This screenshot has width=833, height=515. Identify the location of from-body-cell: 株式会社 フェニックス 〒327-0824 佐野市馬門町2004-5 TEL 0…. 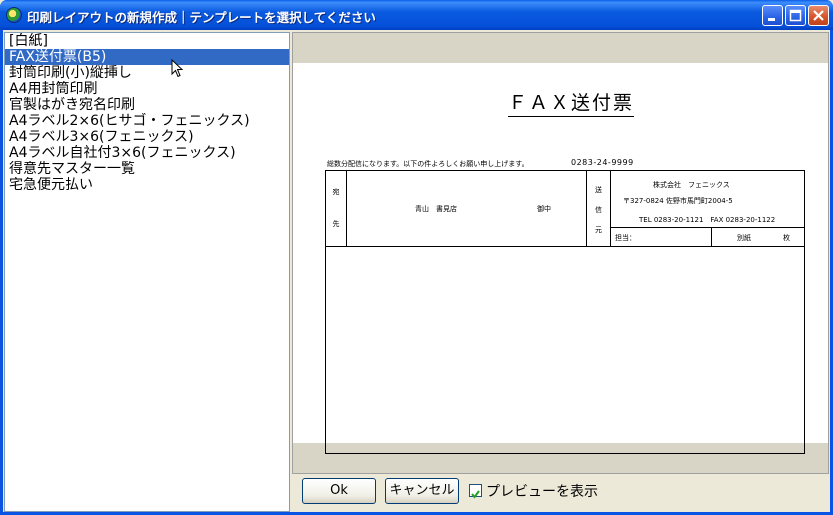
(707, 209).